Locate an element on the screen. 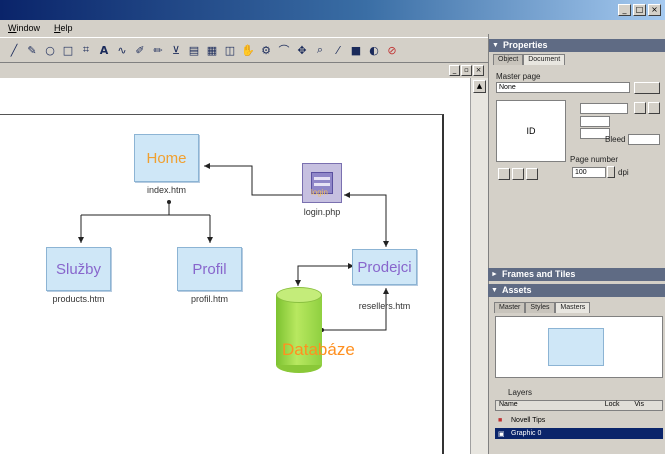 The height and width of the screenshot is (454, 665). node-prodejci-label: Prodejci is located at coordinates (384, 267).